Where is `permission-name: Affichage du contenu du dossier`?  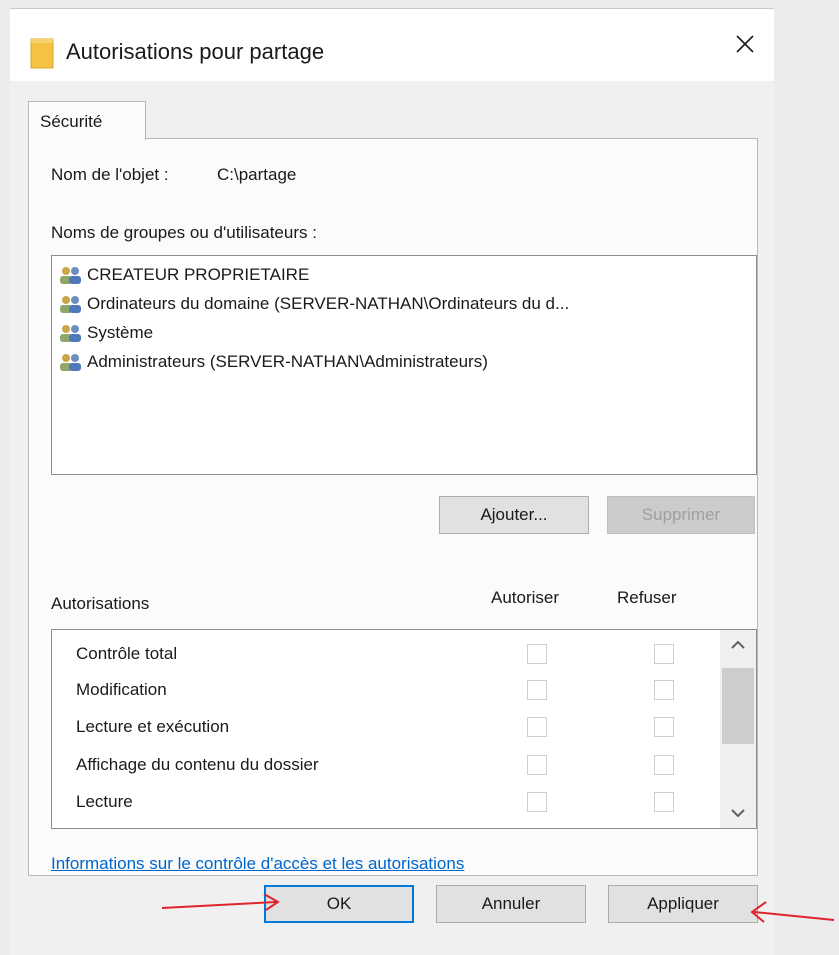 permission-name: Affichage du contenu du dossier is located at coordinates (197, 764).